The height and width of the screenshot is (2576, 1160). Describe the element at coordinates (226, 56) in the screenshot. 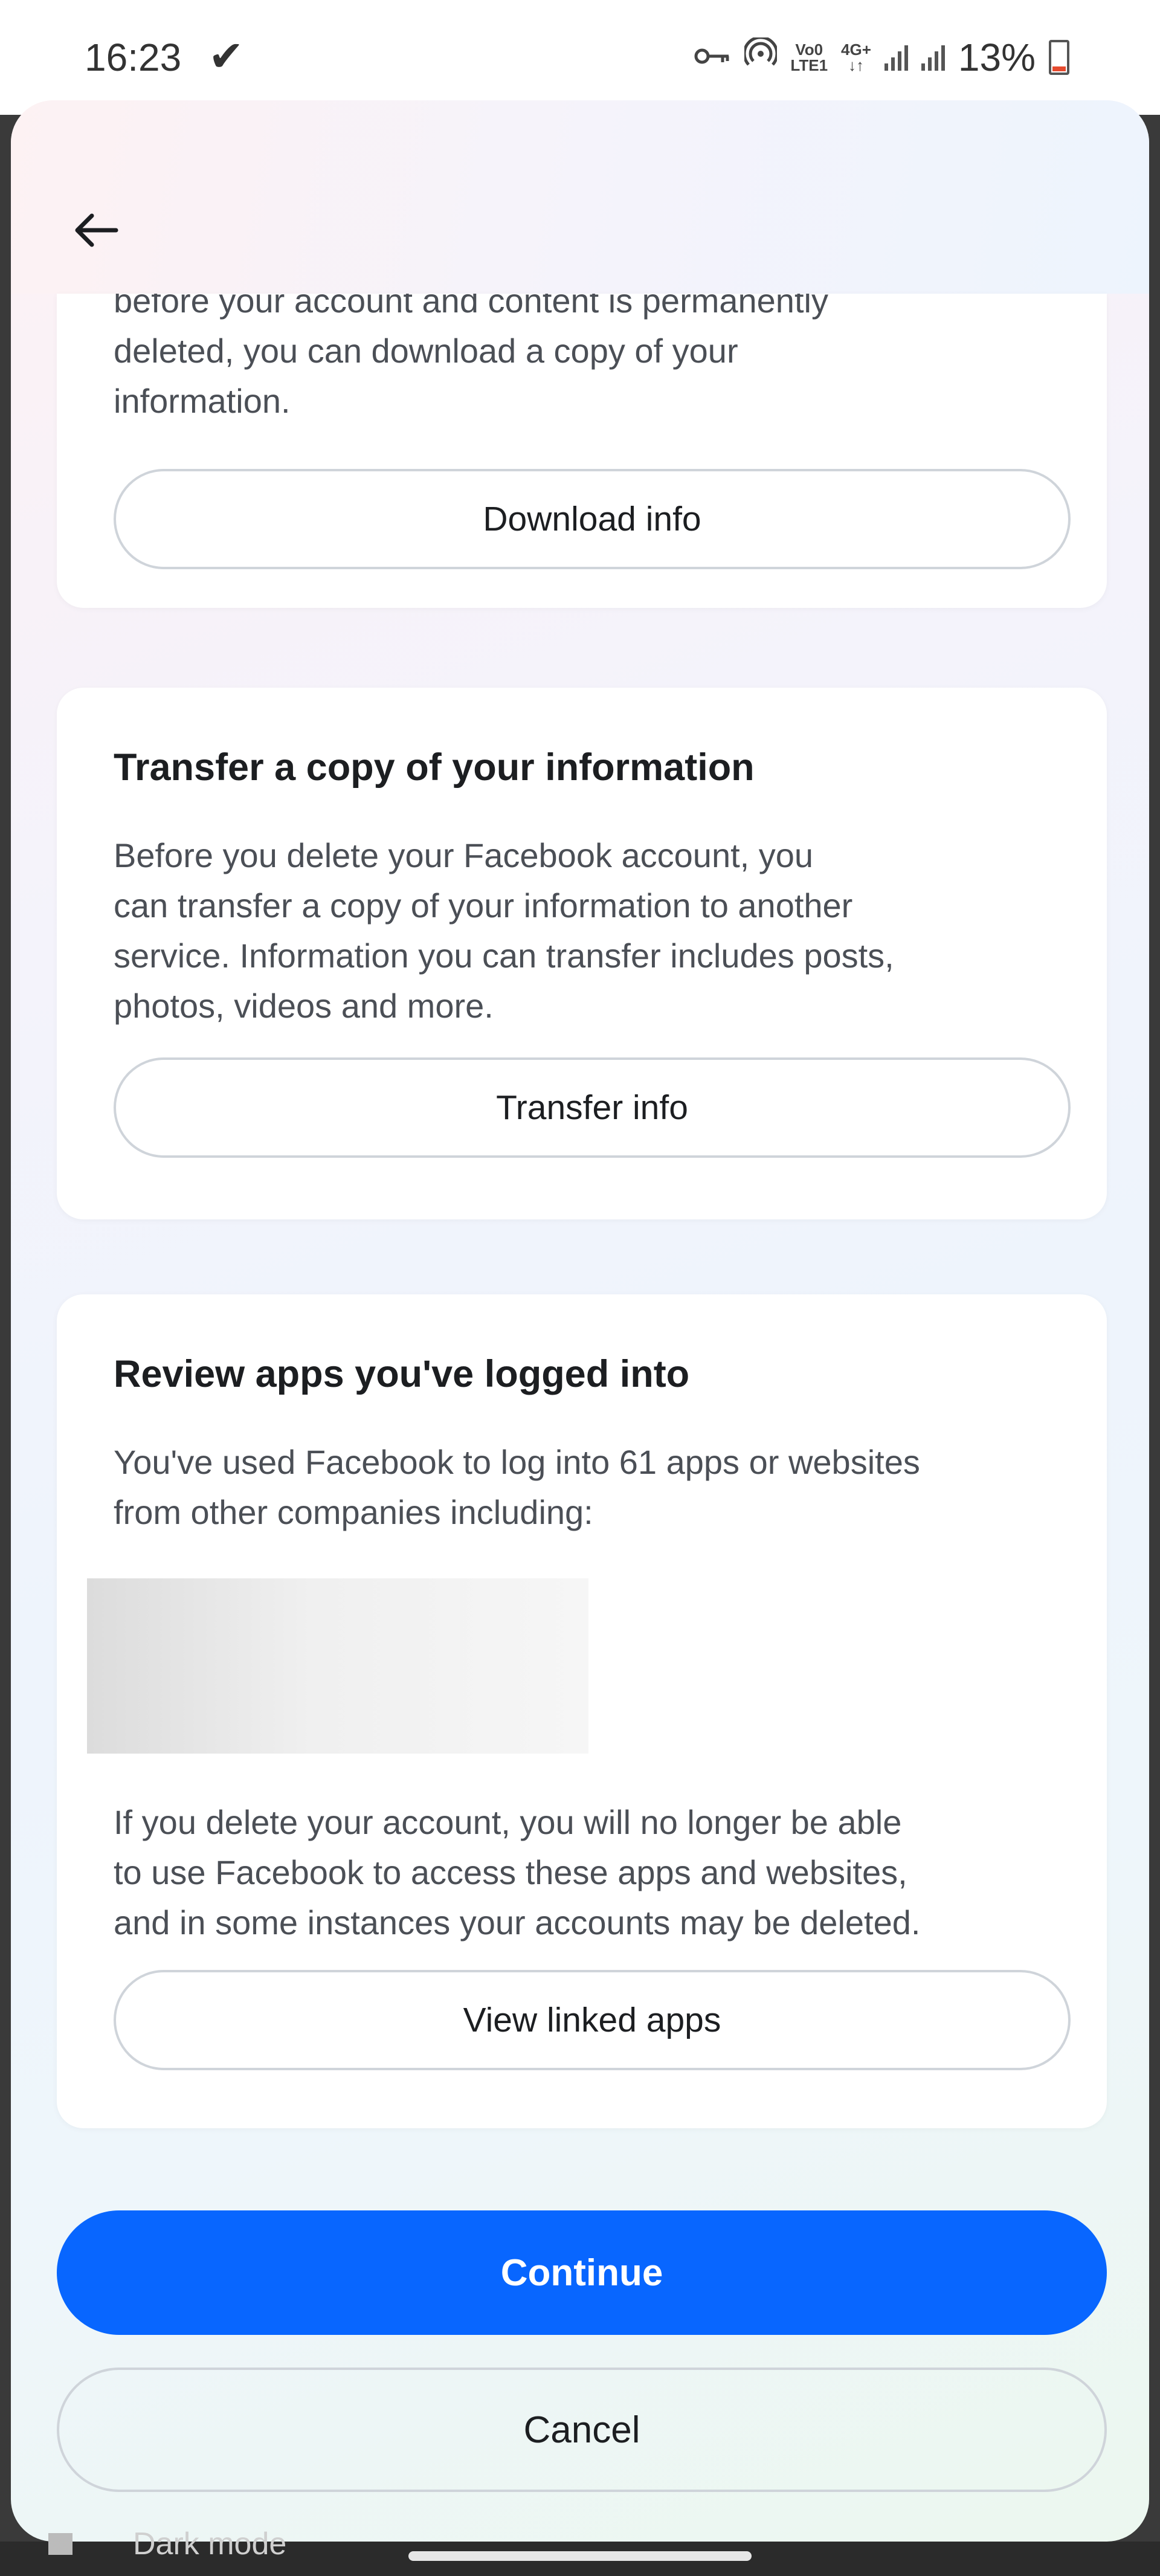

I see `check-mark-icon: ✔` at that location.